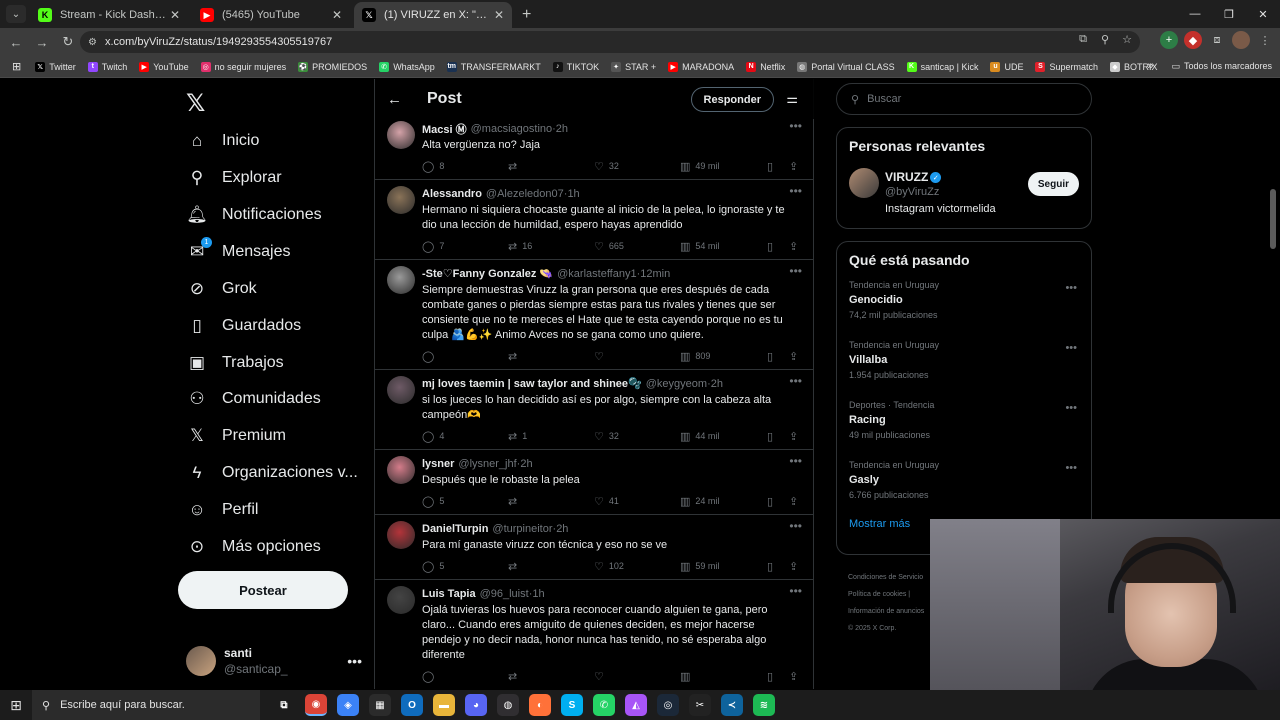  What do you see at coordinates (504, 594) in the screenshot?
I see `author-handle: @96_luist` at bounding box center [504, 594].